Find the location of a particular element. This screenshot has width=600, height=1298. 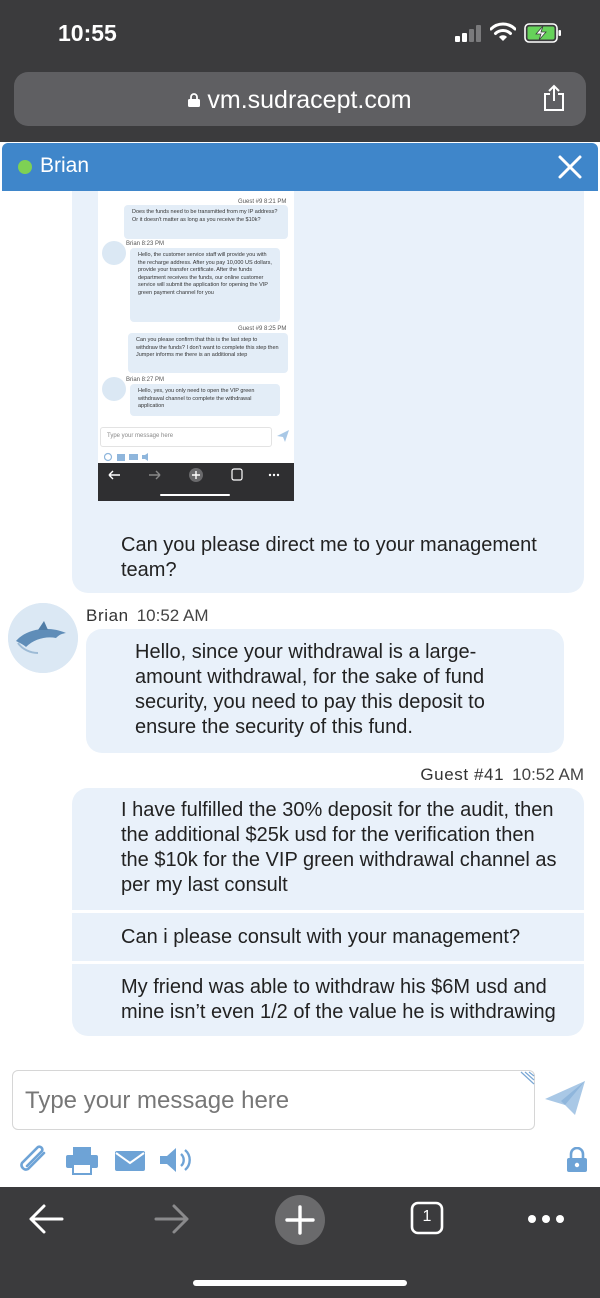

chat-header: Brian is located at coordinates (300, 167).